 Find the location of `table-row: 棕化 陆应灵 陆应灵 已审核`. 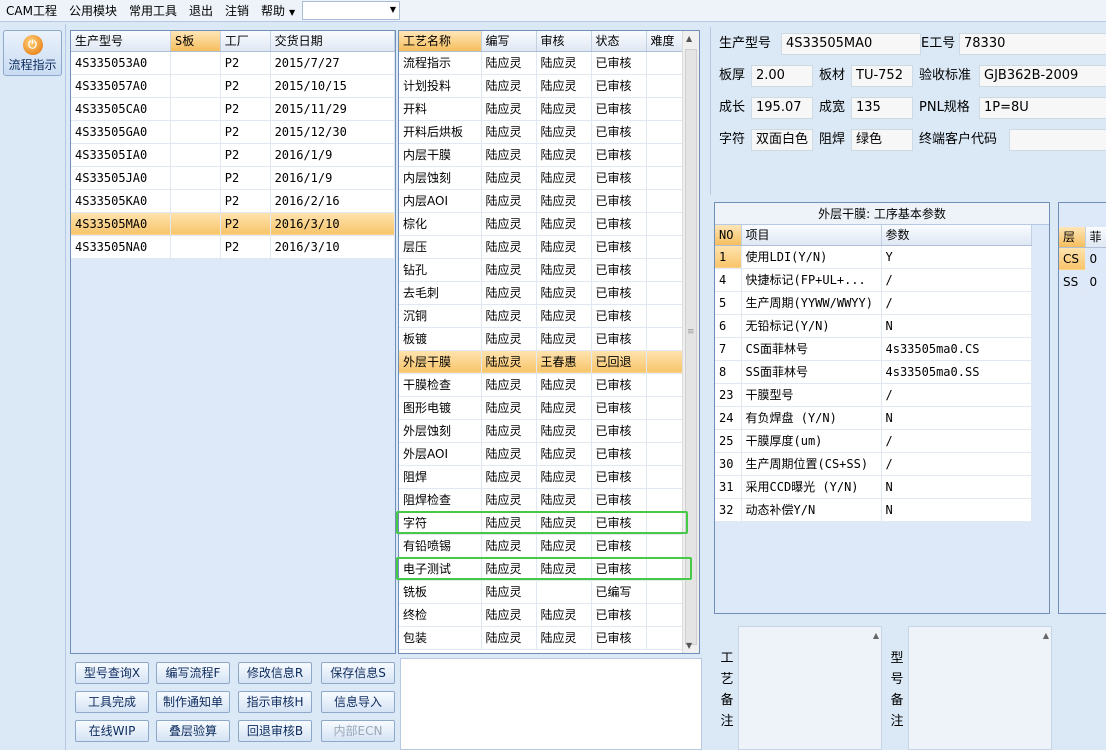

table-row: 棕化 陆应灵 陆应灵 已审核 is located at coordinates (541, 224).